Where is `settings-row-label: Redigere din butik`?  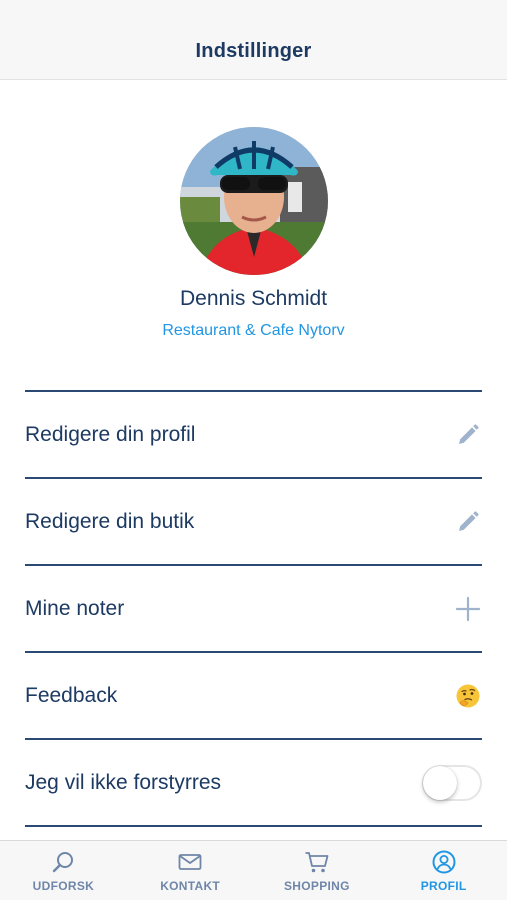 settings-row-label: Redigere din butik is located at coordinates (110, 521).